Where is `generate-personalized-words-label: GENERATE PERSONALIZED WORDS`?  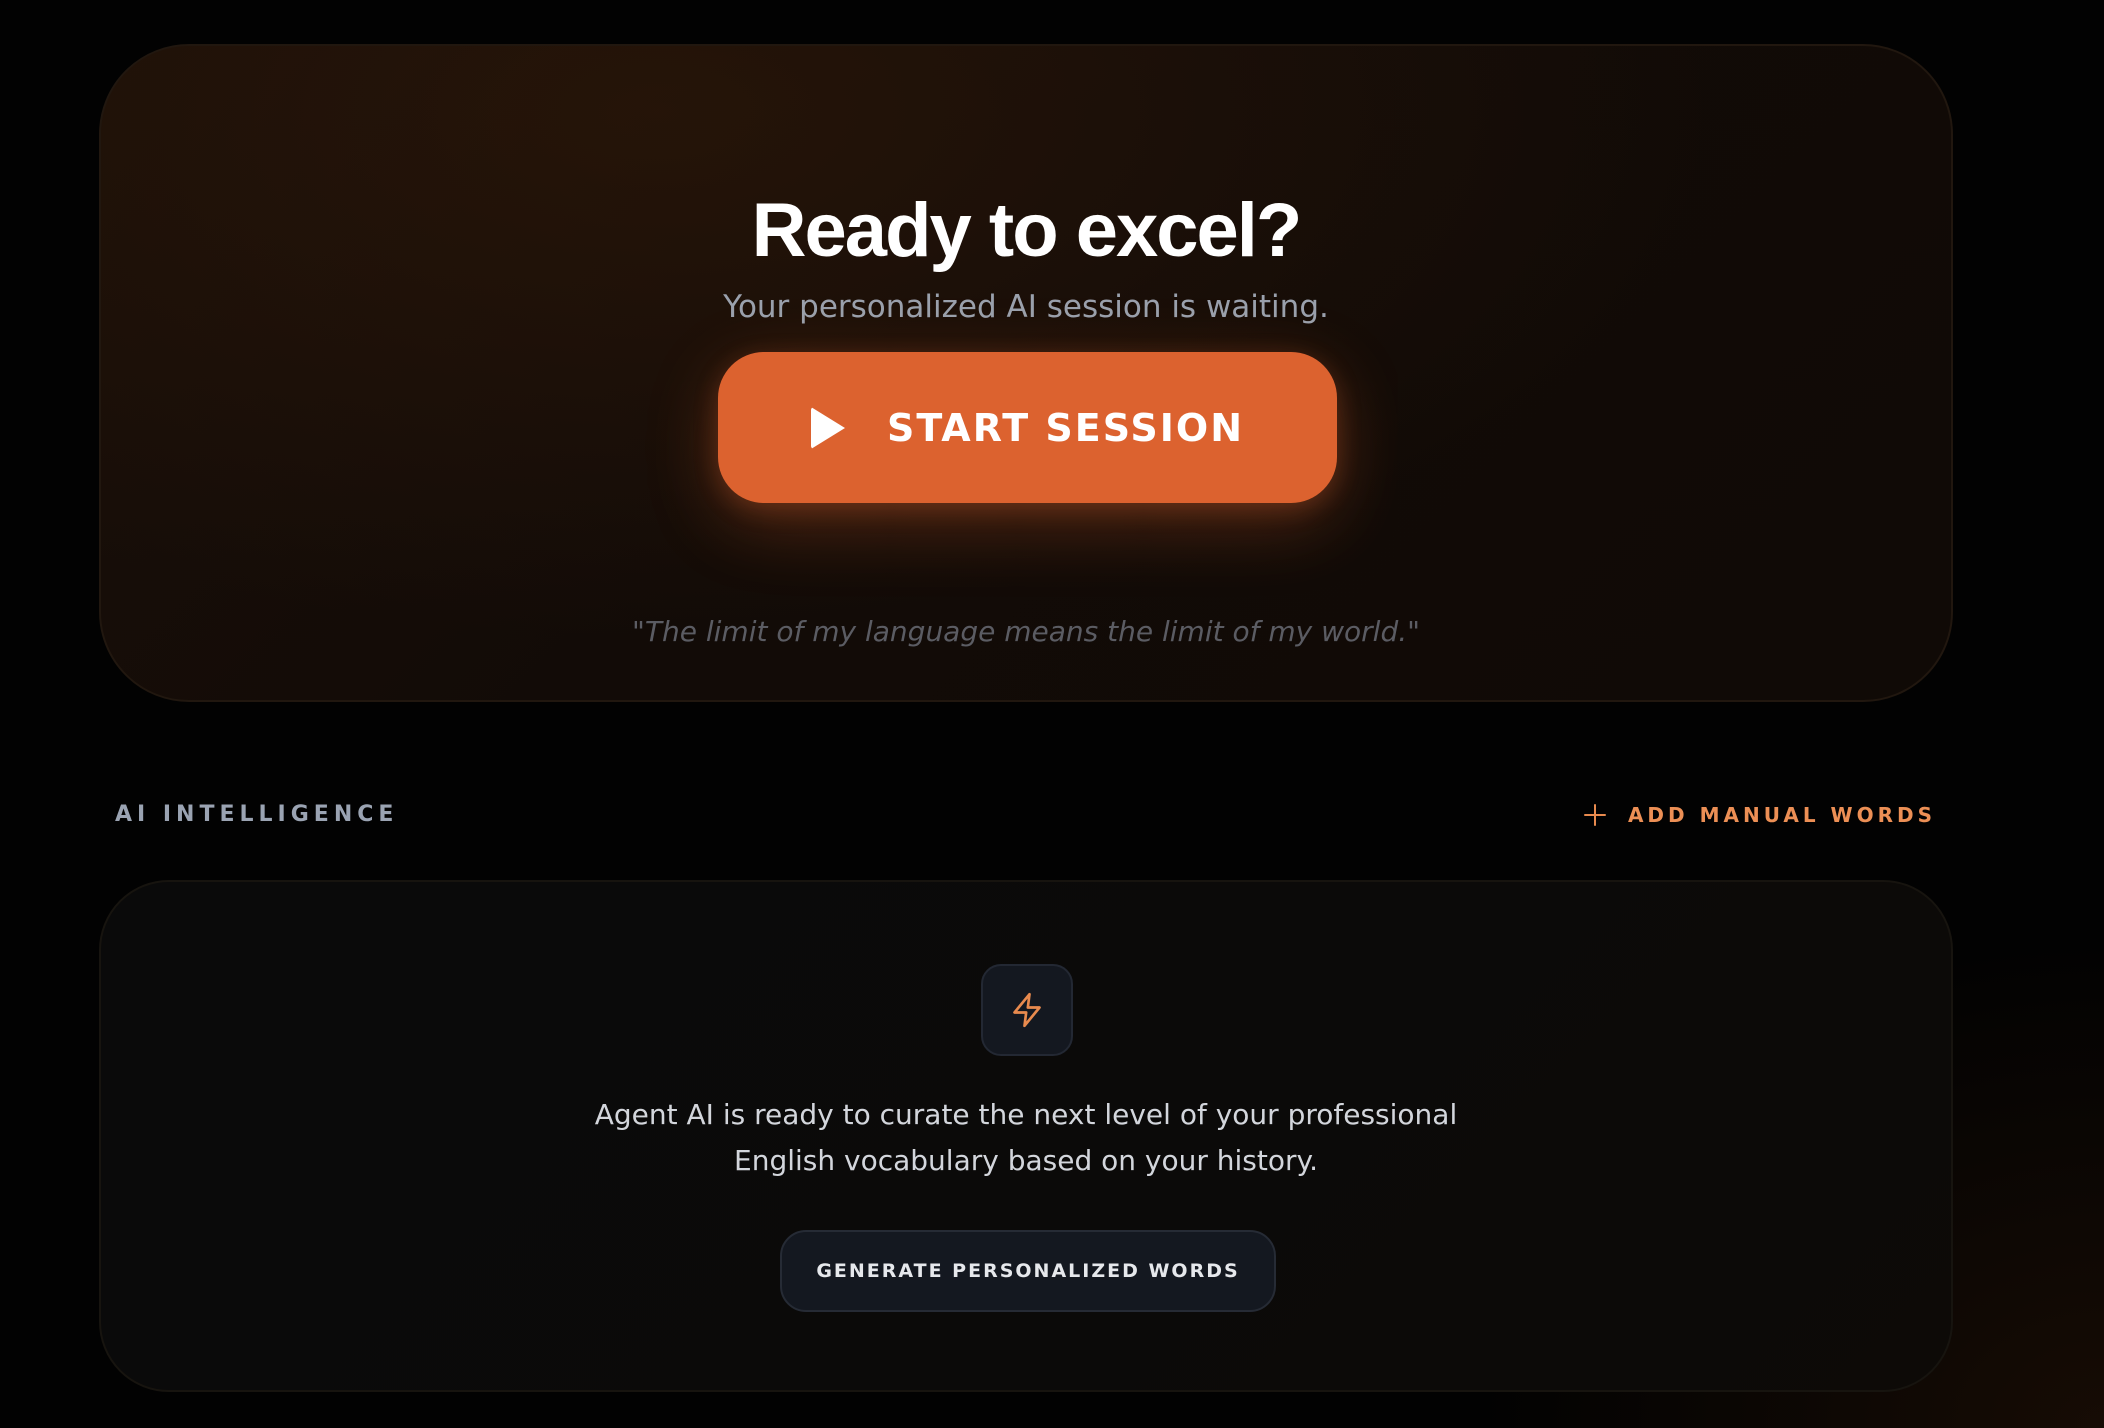
generate-personalized-words-label: GENERATE PERSONALIZED WORDS is located at coordinates (1028, 1271).